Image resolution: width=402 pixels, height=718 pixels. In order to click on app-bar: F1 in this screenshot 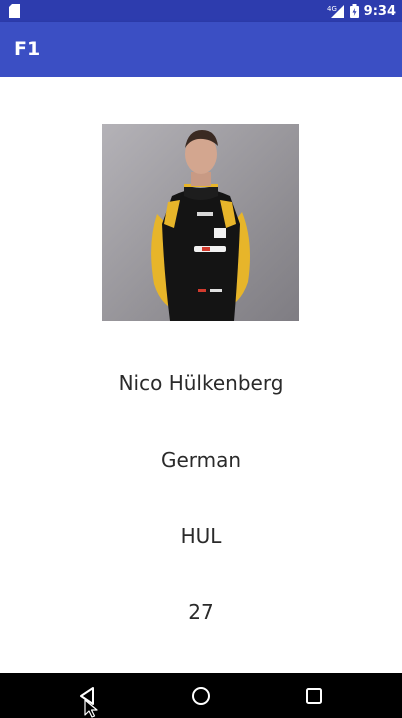, I will do `click(201, 49)`.